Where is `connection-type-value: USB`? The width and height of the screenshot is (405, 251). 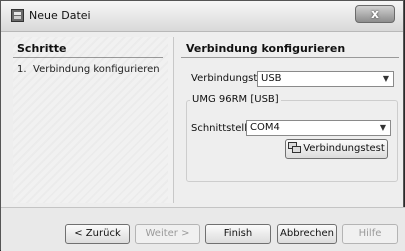
connection-type-value: USB is located at coordinates (271, 78).